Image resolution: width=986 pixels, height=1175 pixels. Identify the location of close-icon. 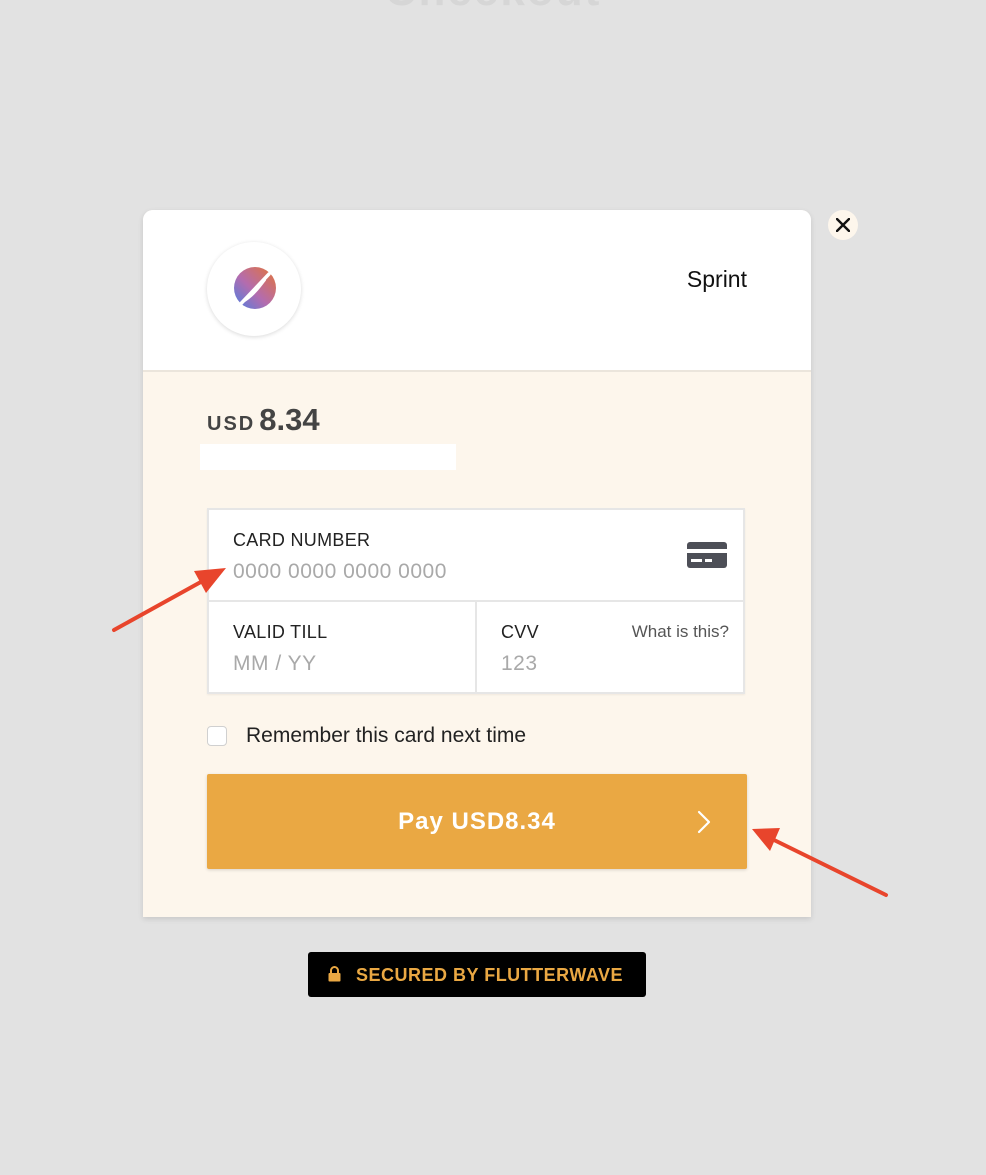
(843, 225).